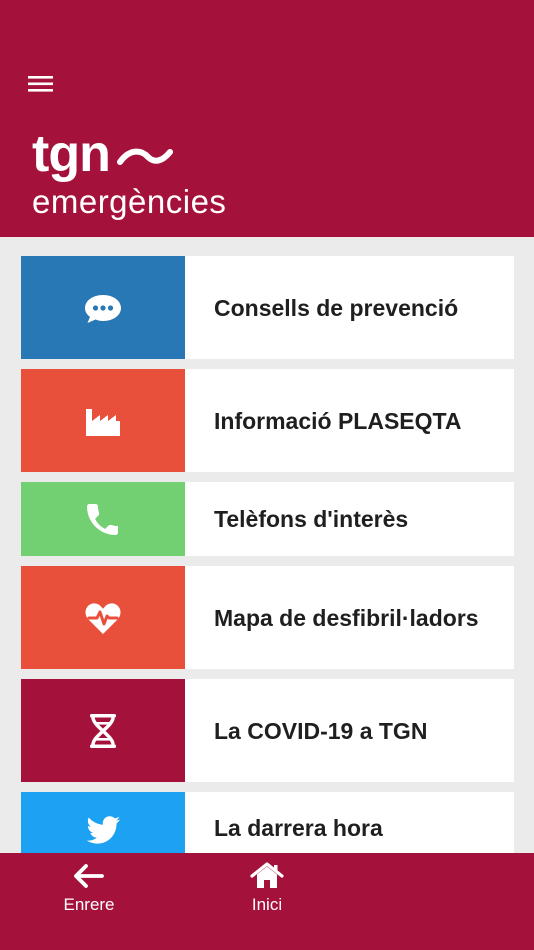 Image resolution: width=534 pixels, height=950 pixels. I want to click on home-label: Inici, so click(267, 904).